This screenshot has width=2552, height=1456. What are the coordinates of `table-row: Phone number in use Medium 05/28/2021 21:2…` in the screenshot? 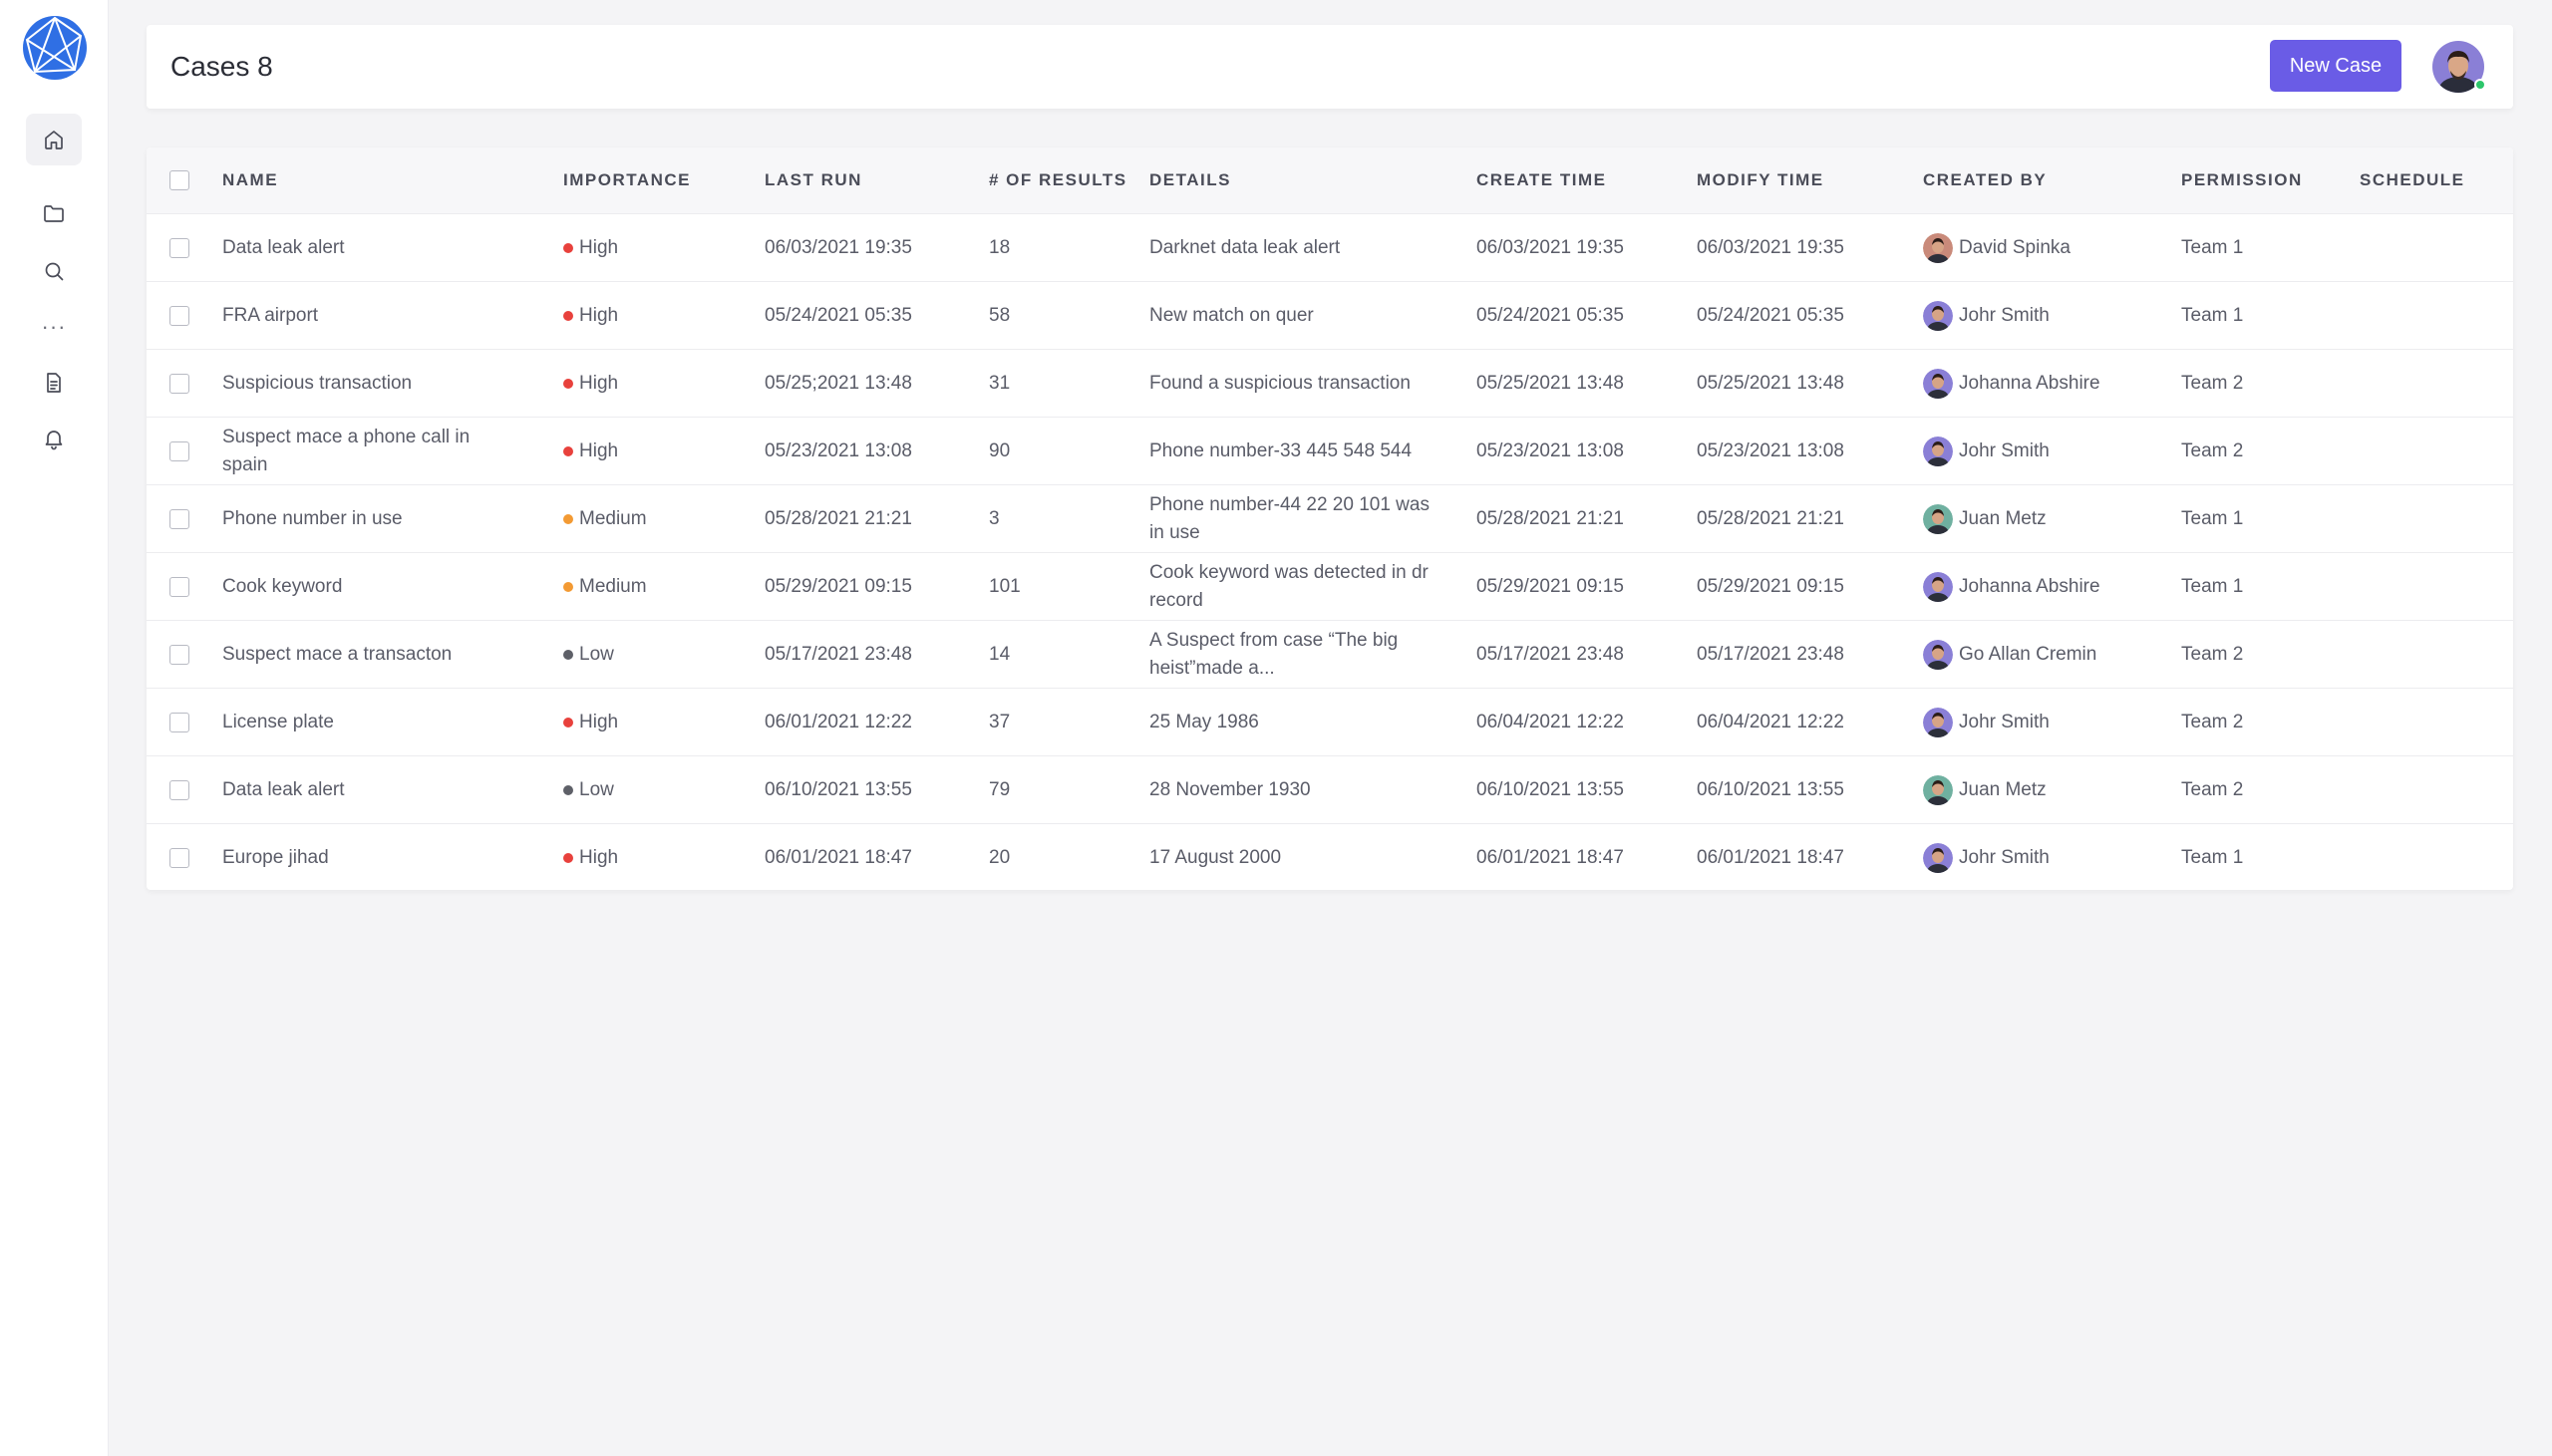 It's located at (1330, 518).